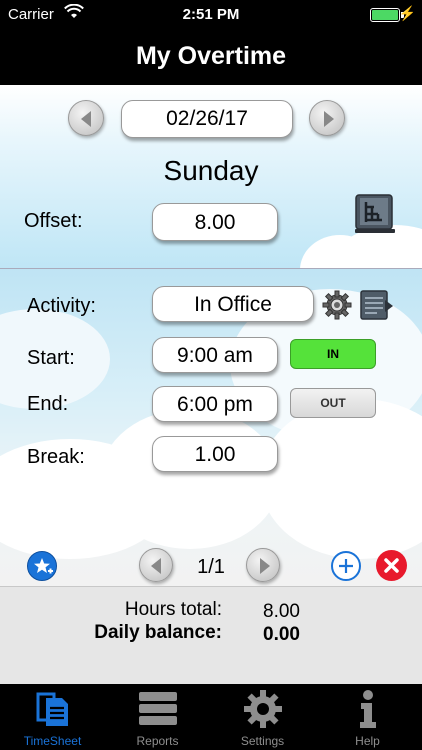 The image size is (422, 750). What do you see at coordinates (211, 57) in the screenshot?
I see `page-title: My Overtime` at bounding box center [211, 57].